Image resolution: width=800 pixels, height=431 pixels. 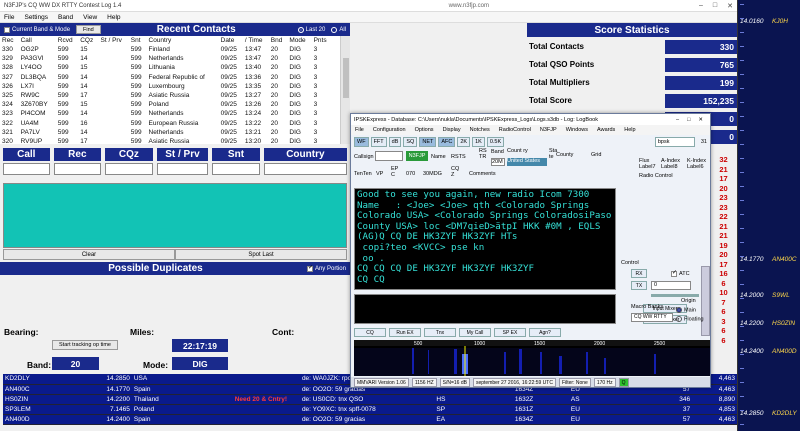 I want to click on macro-button: My Call, so click(x=475, y=332).